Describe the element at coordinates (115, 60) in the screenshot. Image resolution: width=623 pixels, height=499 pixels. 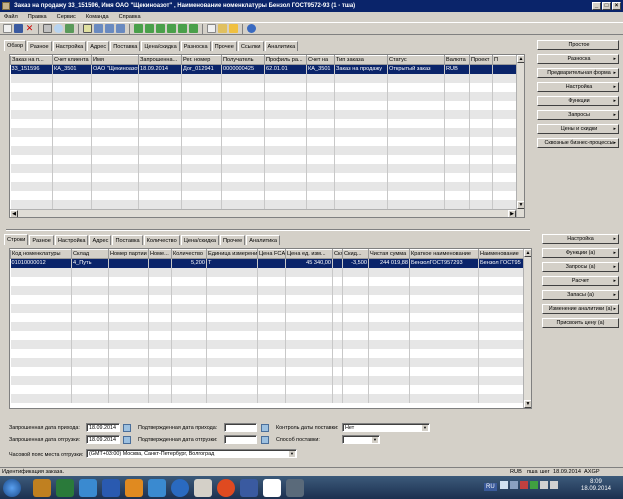
I see `col-name: Имя` at that location.